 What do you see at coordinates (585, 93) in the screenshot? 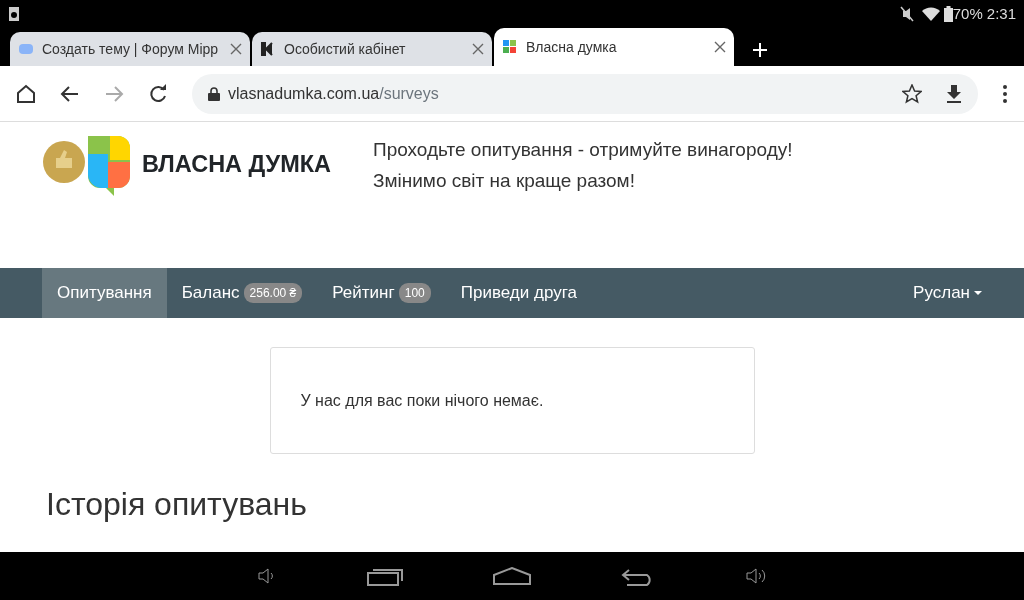
I see `address-field: vlasnadumka.com.ua/surveys` at bounding box center [585, 93].